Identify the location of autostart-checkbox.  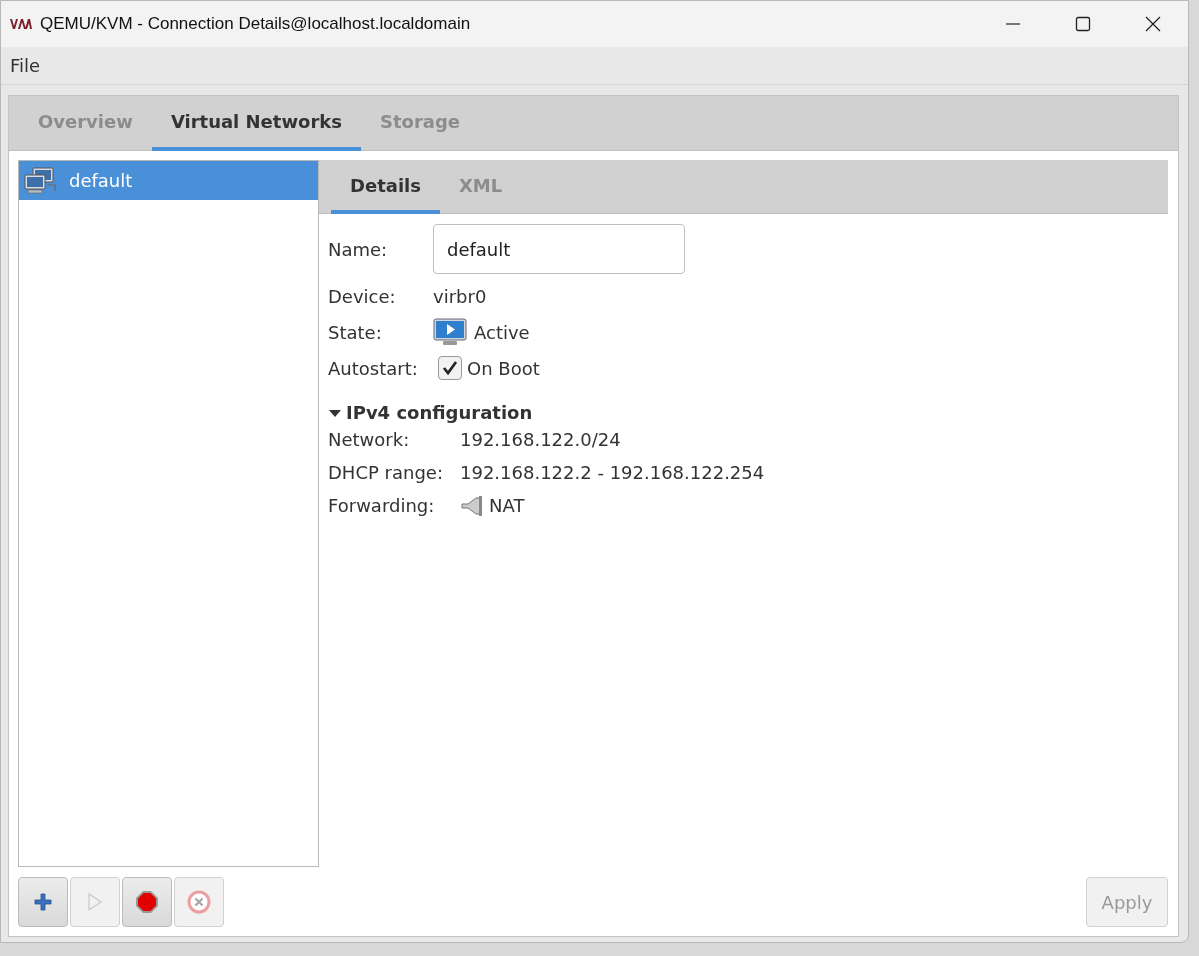
(450, 368).